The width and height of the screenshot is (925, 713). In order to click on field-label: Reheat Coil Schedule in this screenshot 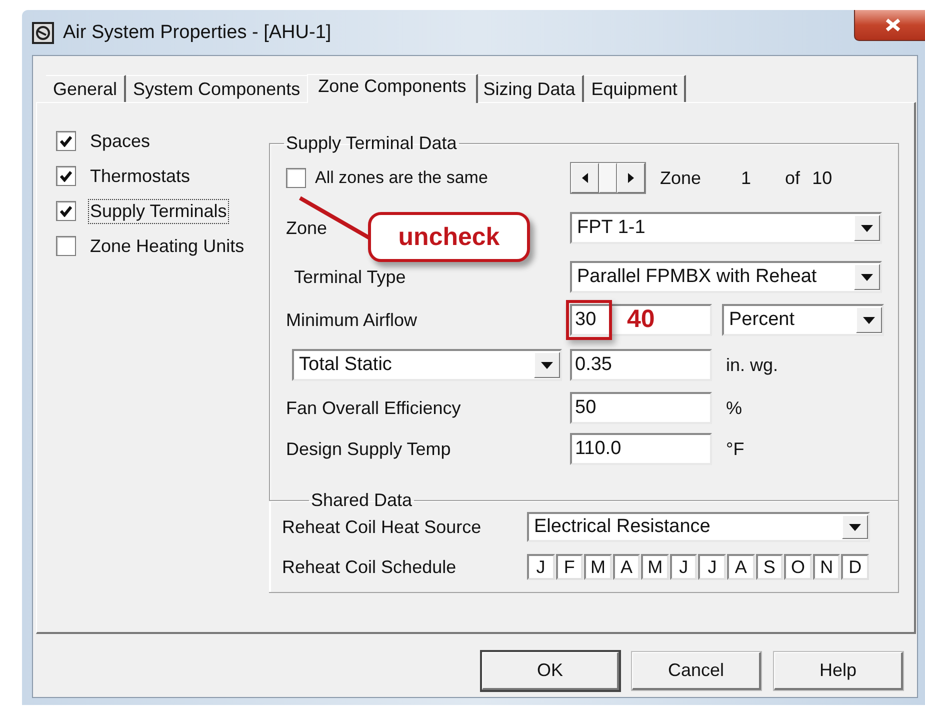, I will do `click(369, 567)`.